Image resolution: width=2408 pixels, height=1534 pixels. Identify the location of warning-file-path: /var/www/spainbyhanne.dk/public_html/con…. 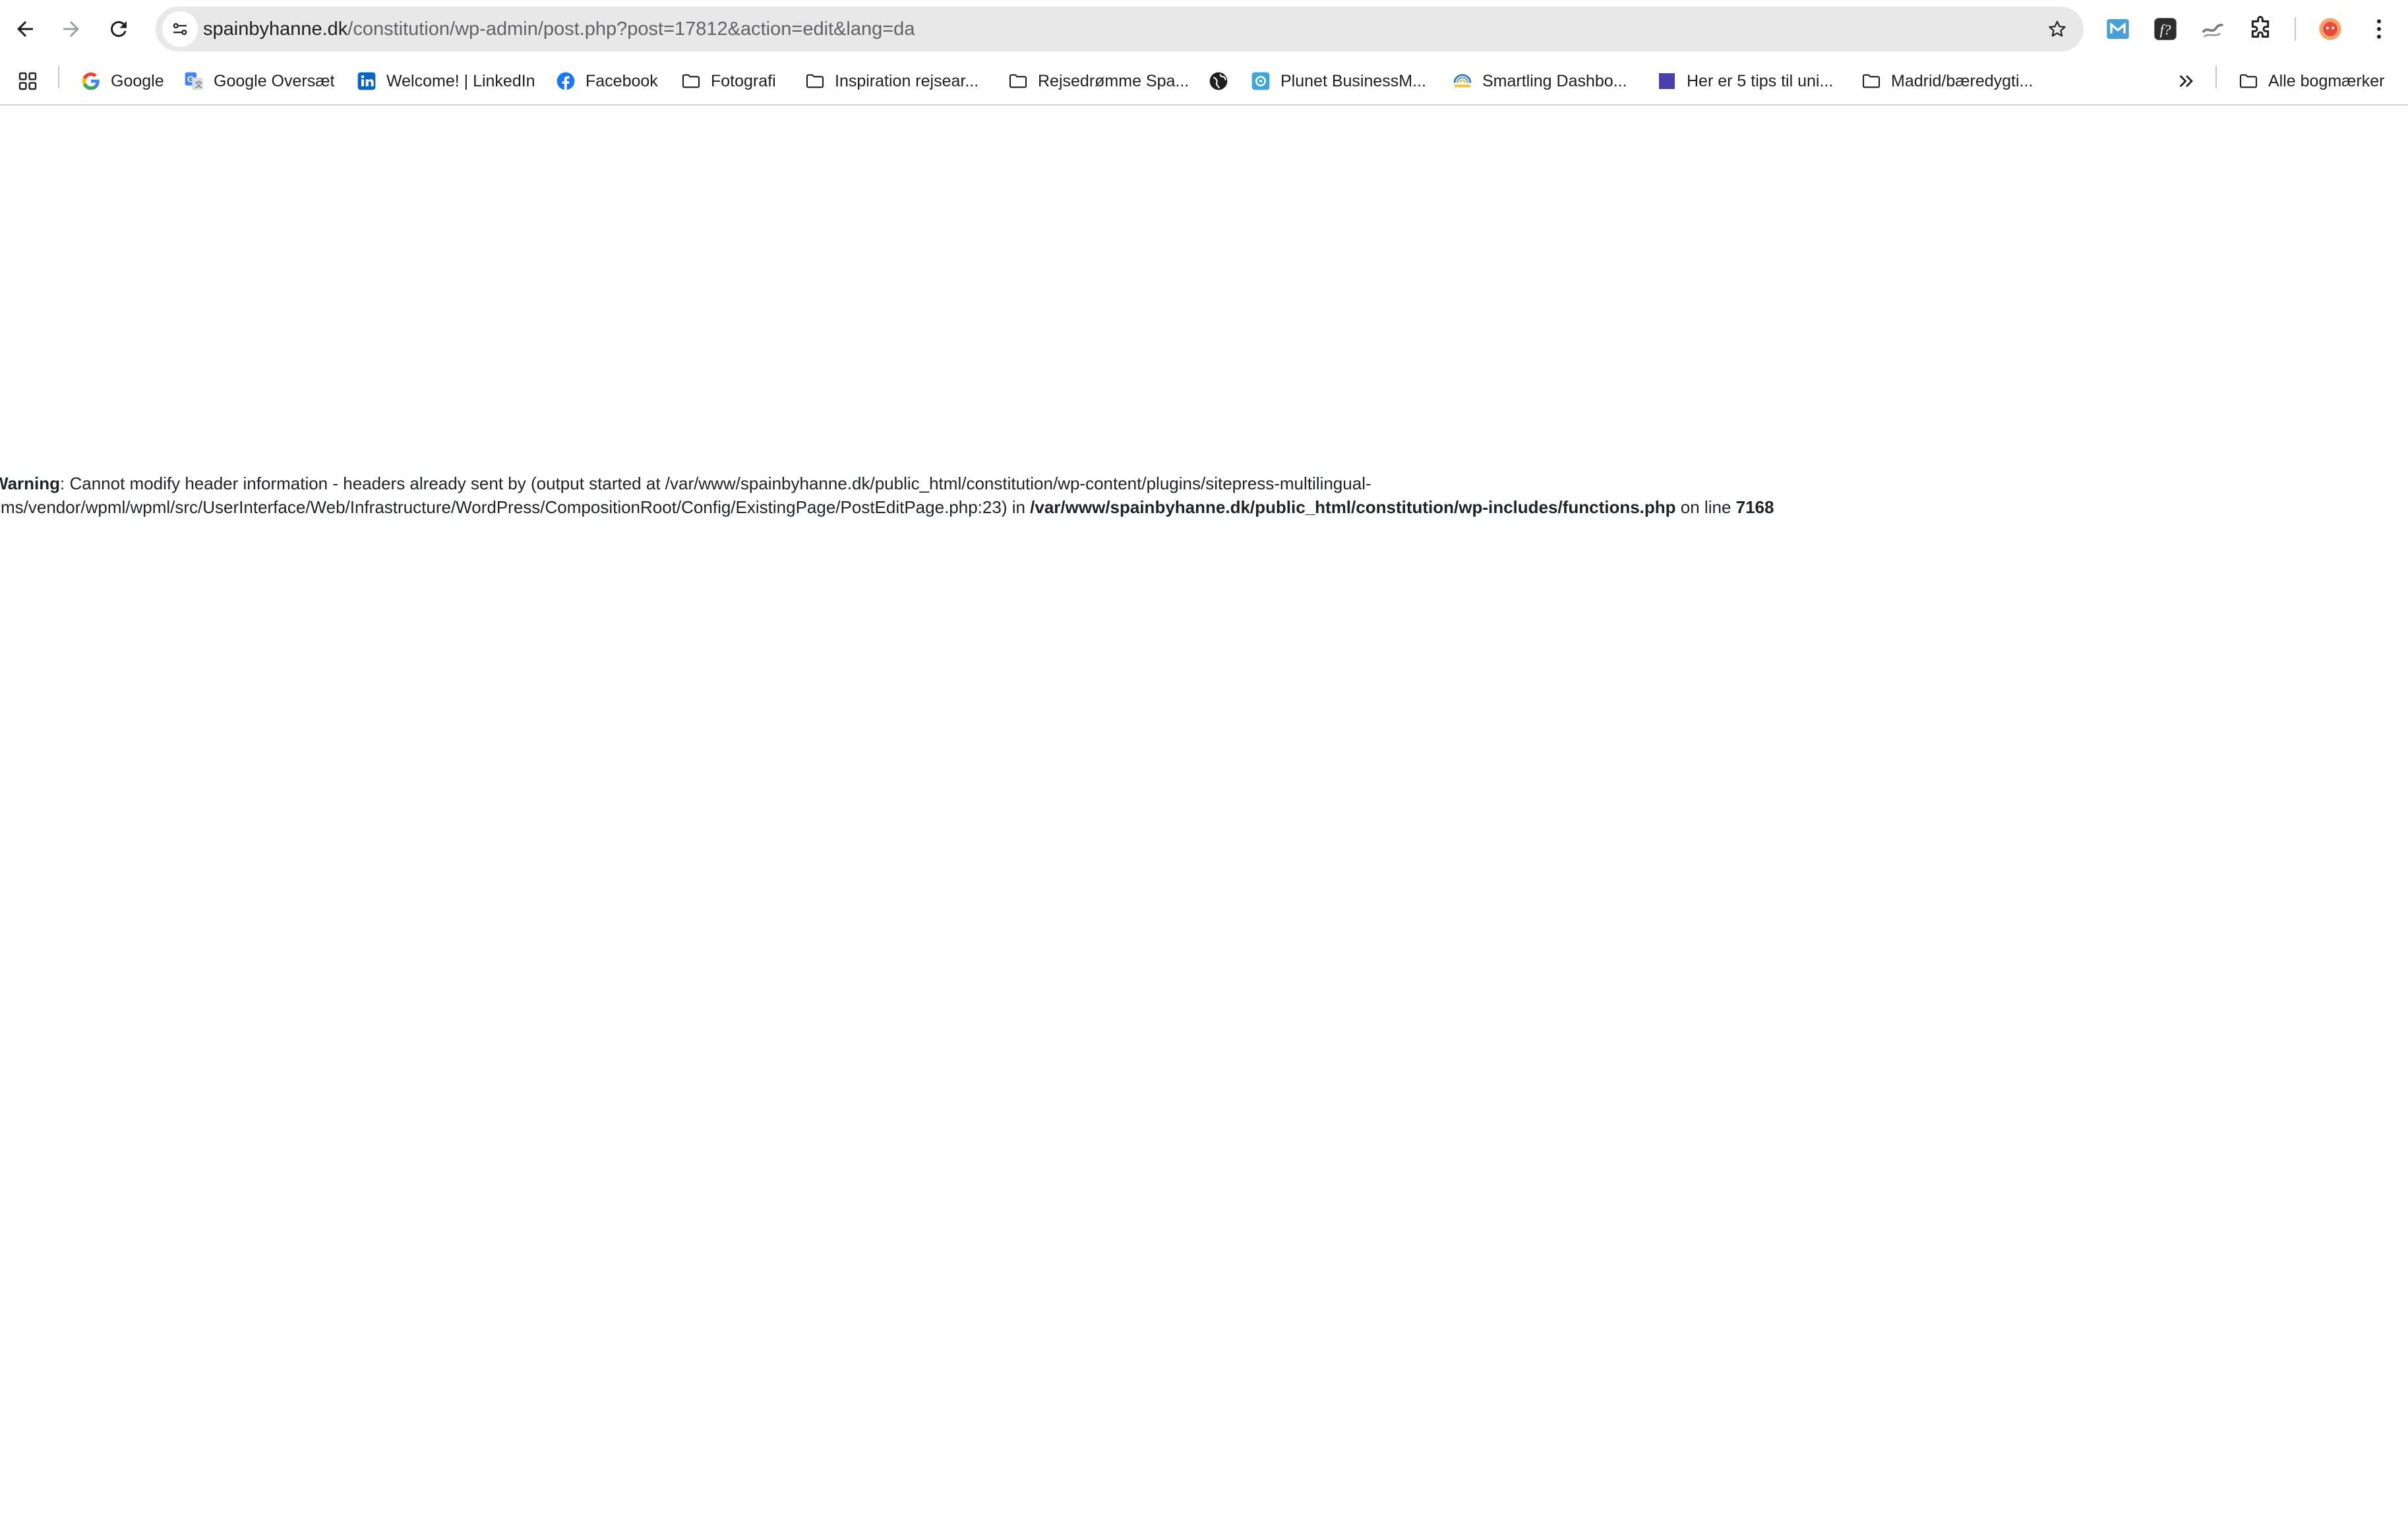
(1353, 507).